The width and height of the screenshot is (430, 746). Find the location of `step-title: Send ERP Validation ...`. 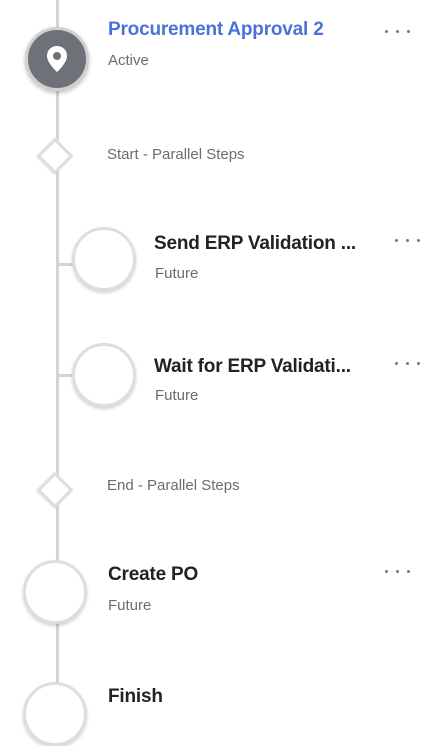

step-title: Send ERP Validation ... is located at coordinates (255, 244).